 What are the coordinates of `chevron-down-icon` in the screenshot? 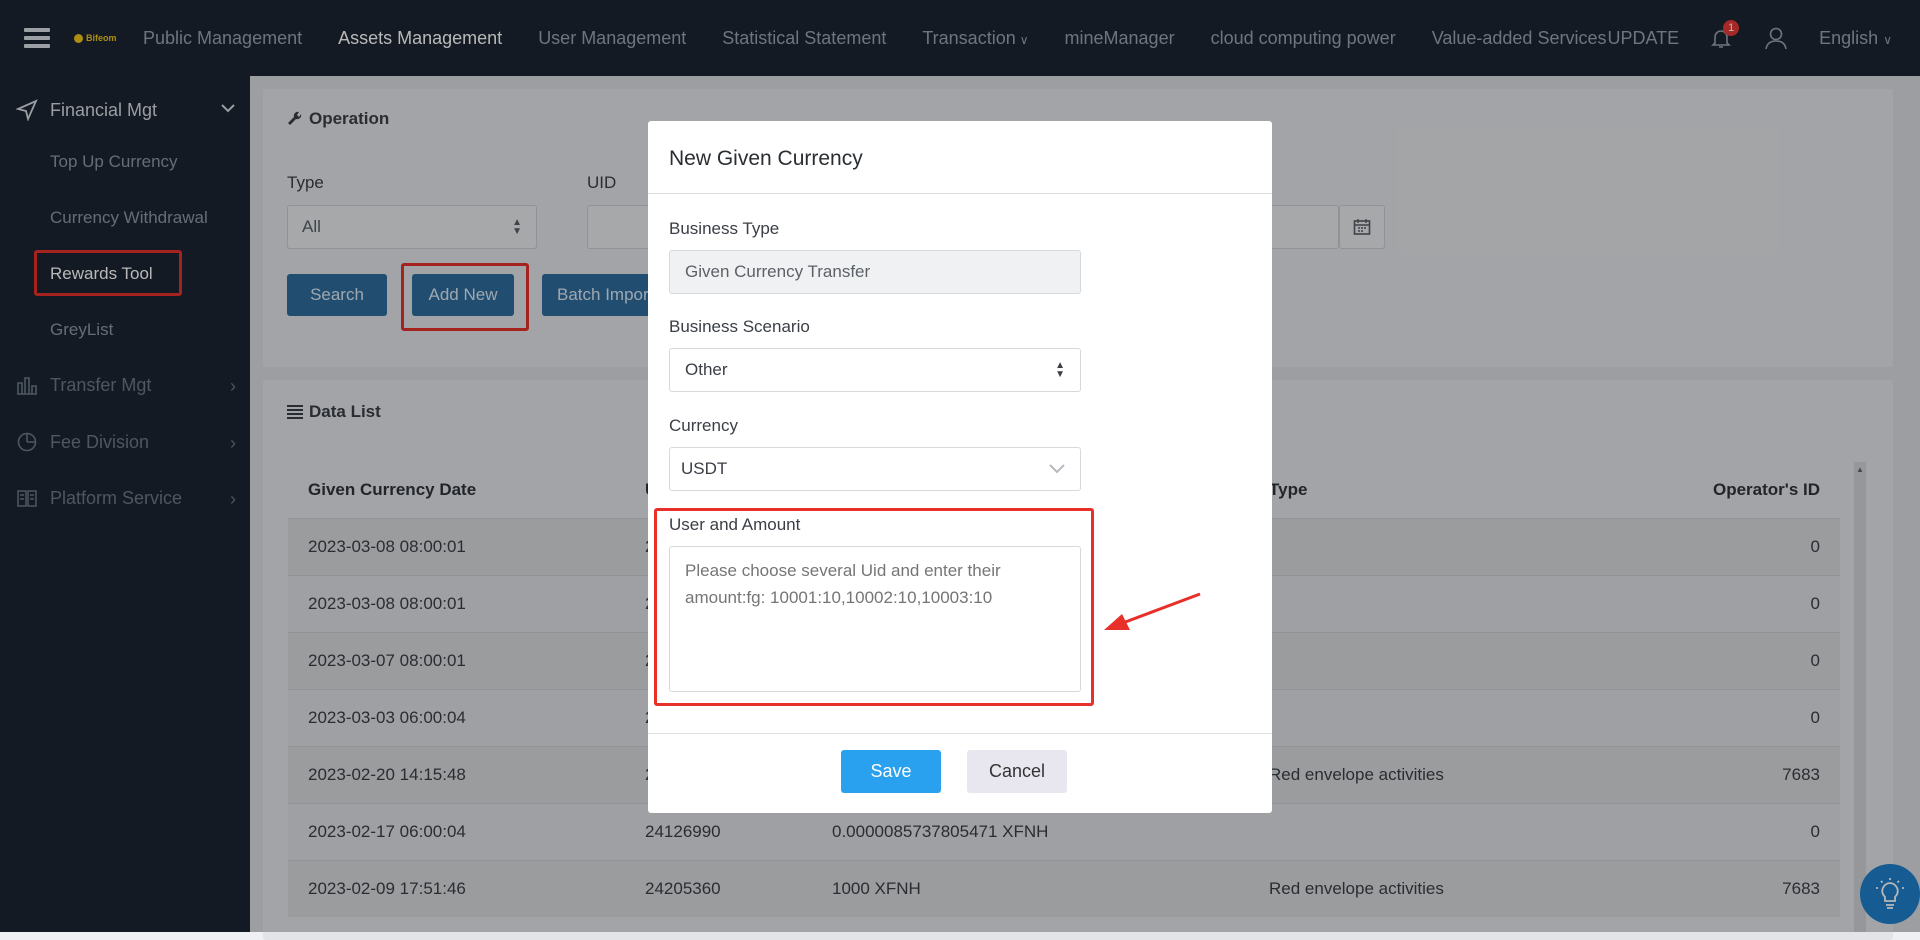 It's located at (1057, 469).